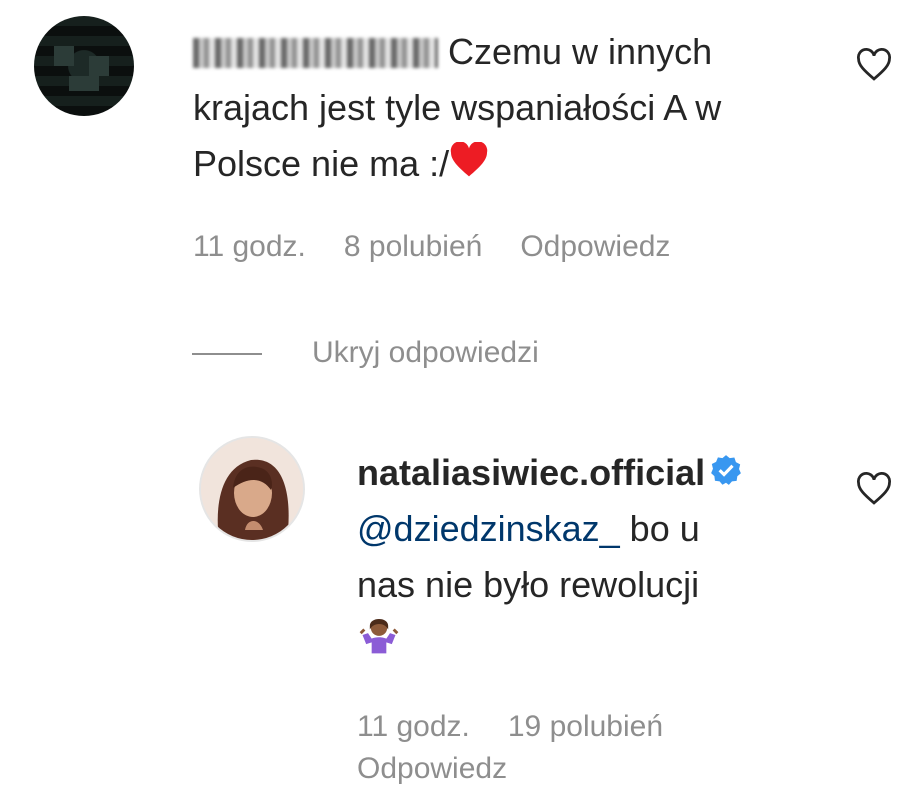  I want to click on reply-reply-button: Odpowiedz, so click(432, 768).